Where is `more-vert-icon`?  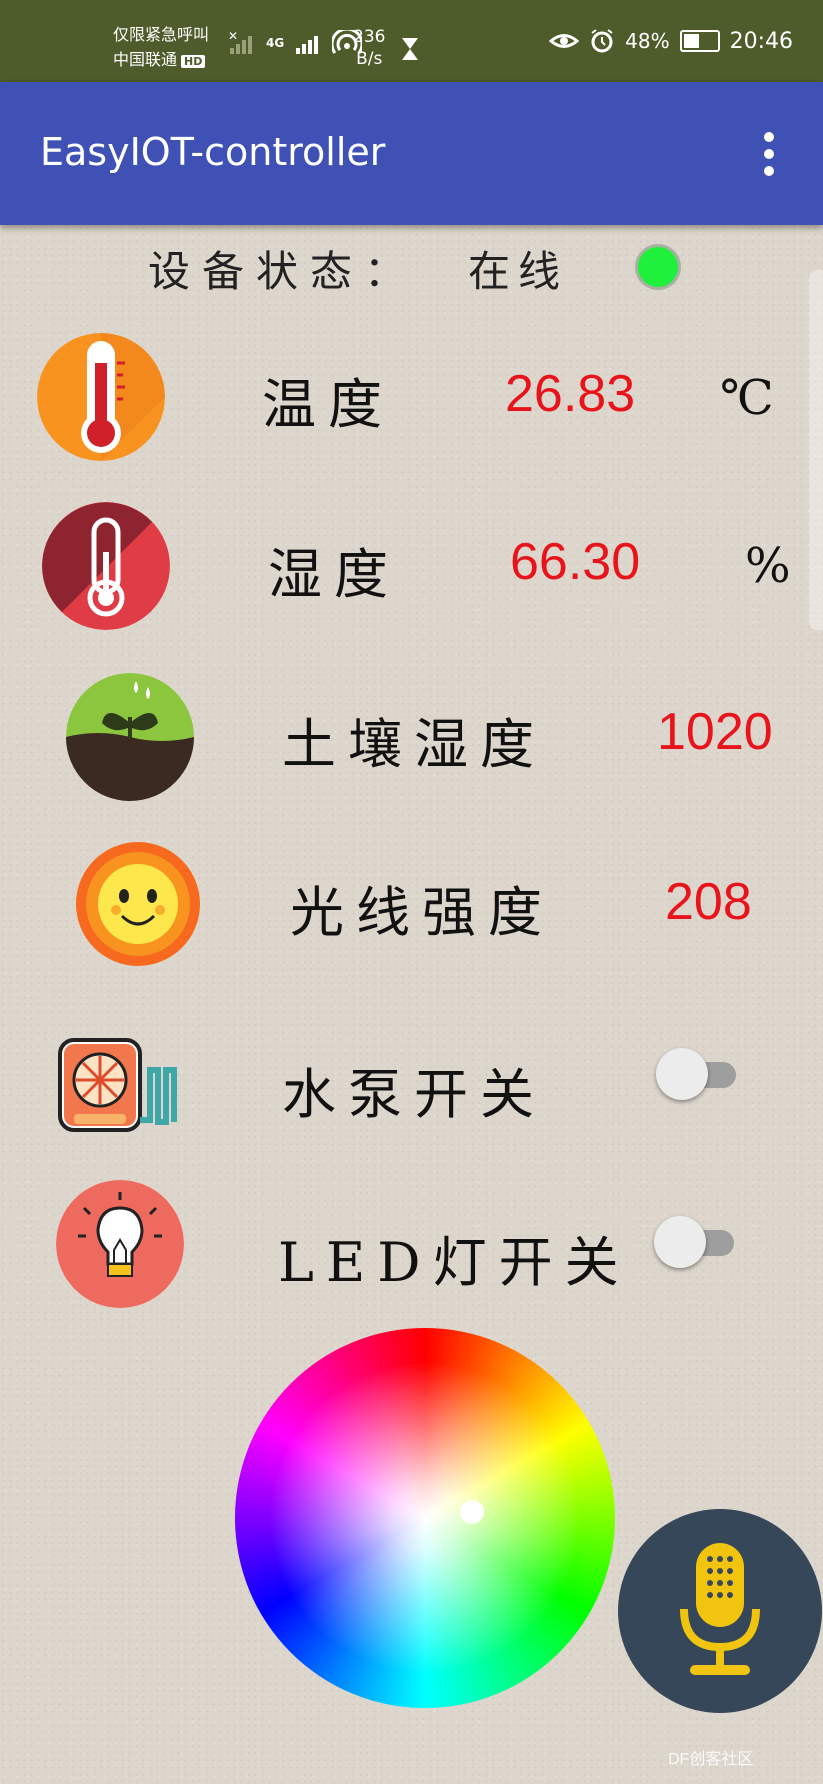
more-vert-icon is located at coordinates (769, 154).